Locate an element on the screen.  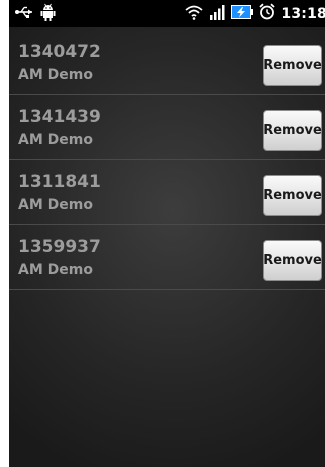
status-time: 13:18 is located at coordinates (303, 13).